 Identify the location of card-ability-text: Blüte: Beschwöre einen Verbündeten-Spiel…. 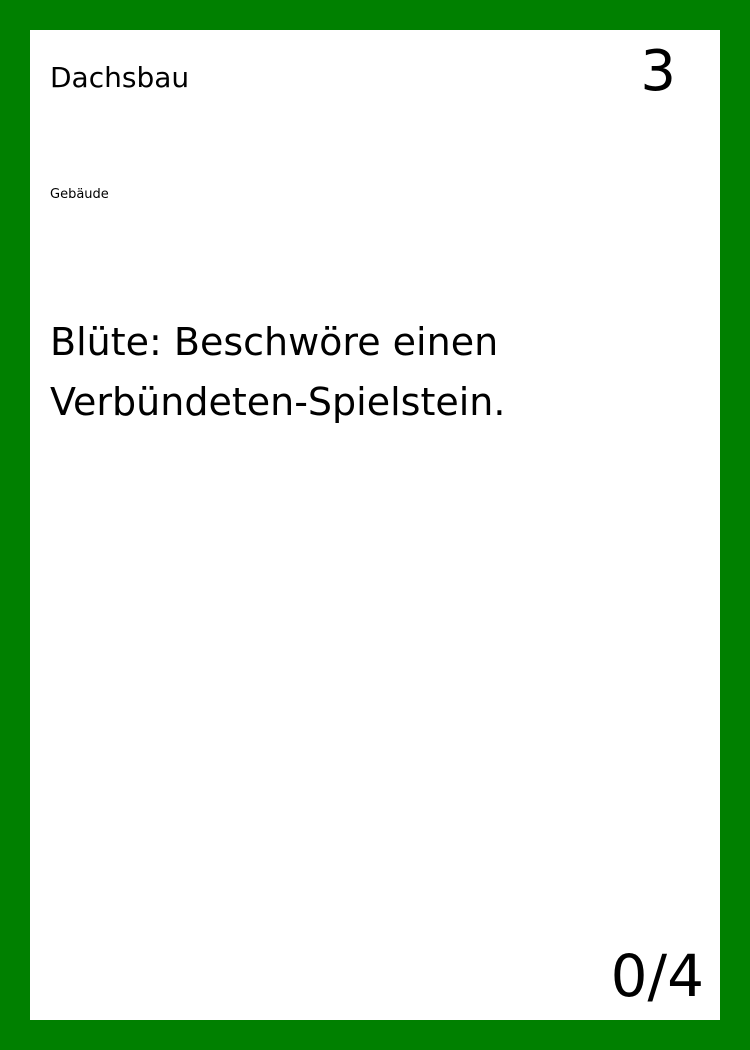
(278, 372).